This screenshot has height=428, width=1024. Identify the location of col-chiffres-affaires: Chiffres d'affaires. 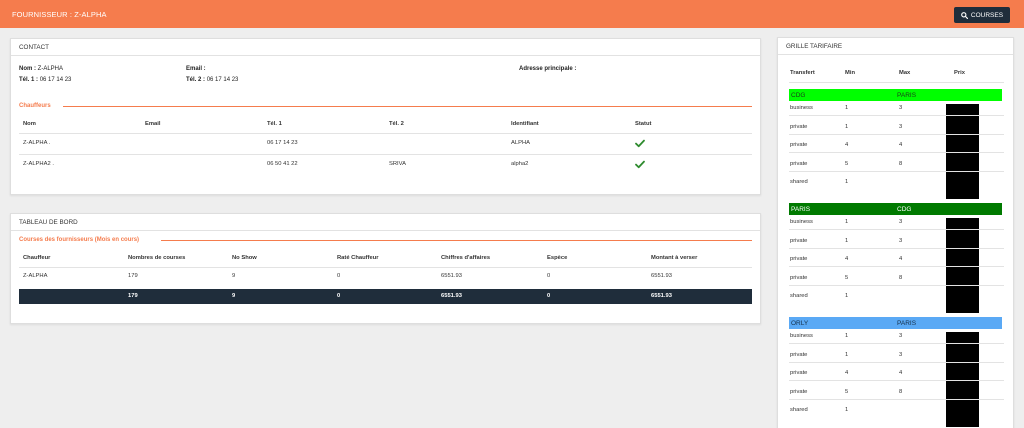
(466, 258).